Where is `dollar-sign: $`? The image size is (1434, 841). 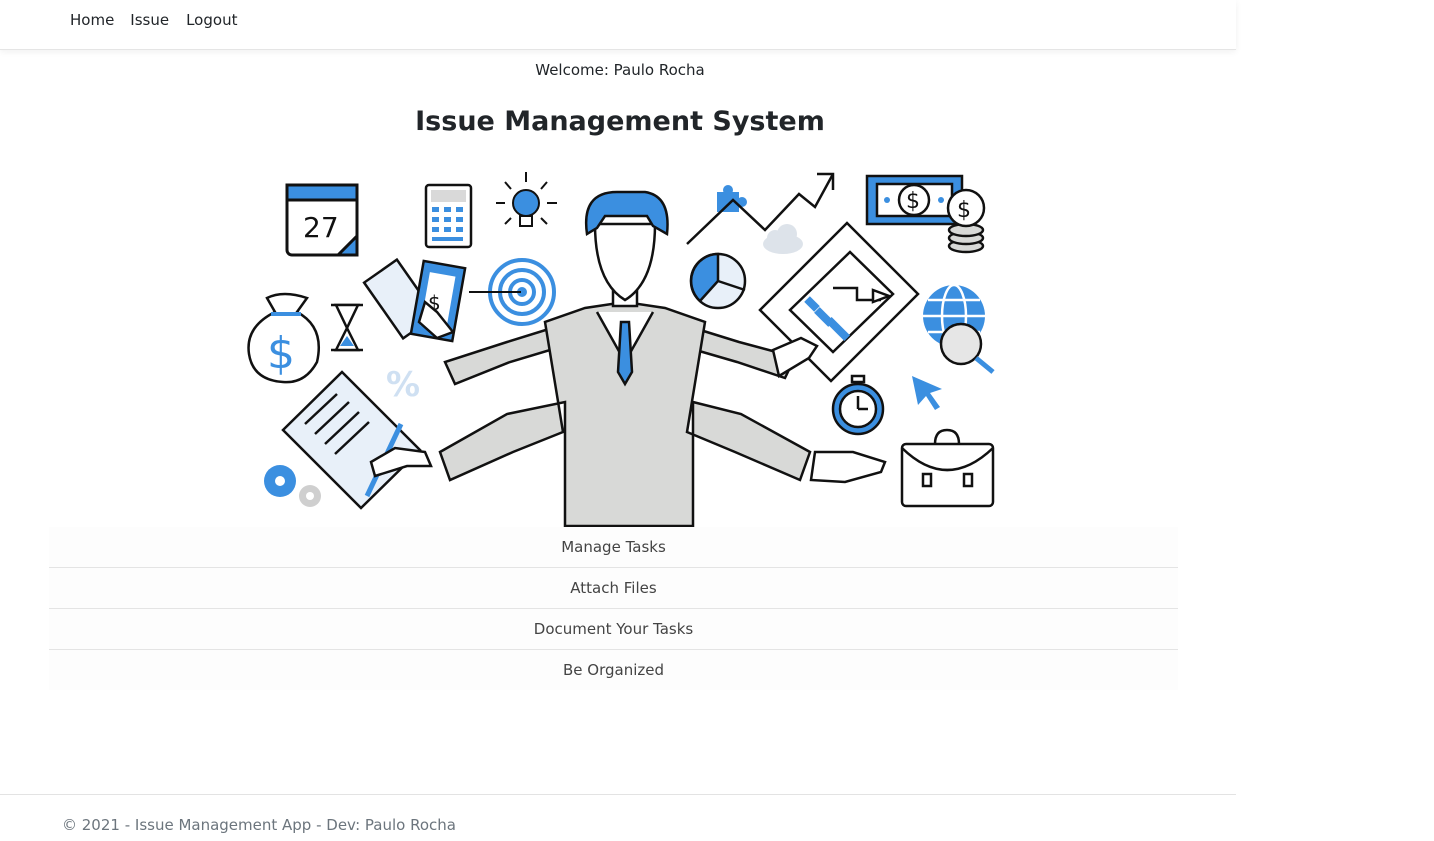
dollar-sign: $ is located at coordinates (281, 353).